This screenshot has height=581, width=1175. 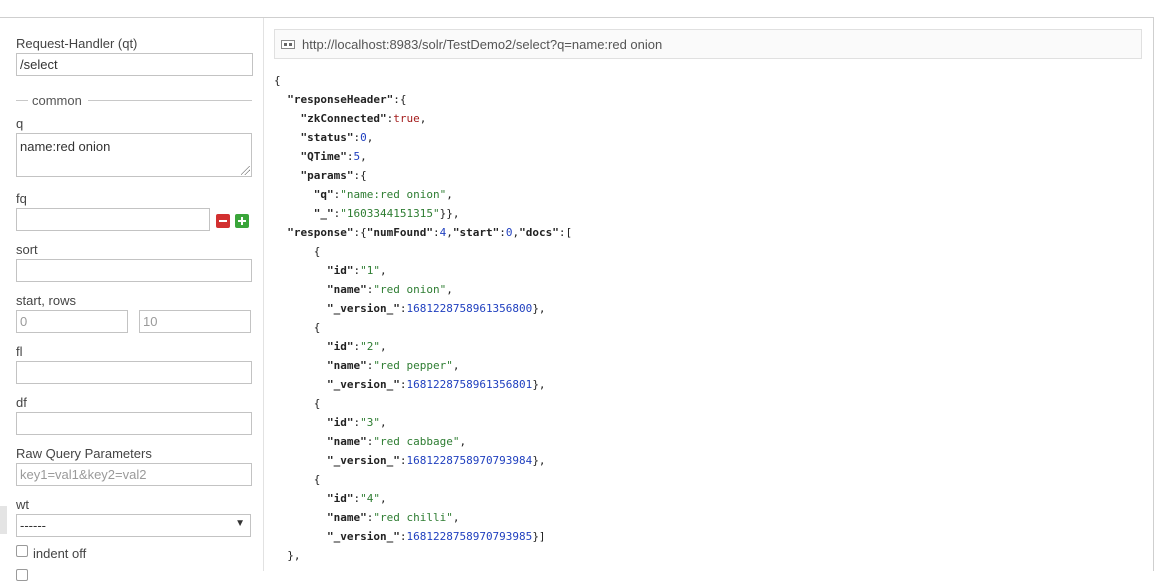 What do you see at coordinates (709, 156) in the screenshot?
I see `json-line: "QTime":5,` at bounding box center [709, 156].